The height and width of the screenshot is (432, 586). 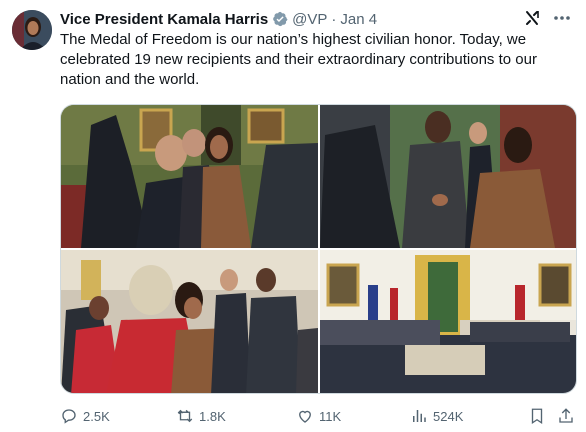 I want to click on like-button: 11K, so click(x=318, y=416).